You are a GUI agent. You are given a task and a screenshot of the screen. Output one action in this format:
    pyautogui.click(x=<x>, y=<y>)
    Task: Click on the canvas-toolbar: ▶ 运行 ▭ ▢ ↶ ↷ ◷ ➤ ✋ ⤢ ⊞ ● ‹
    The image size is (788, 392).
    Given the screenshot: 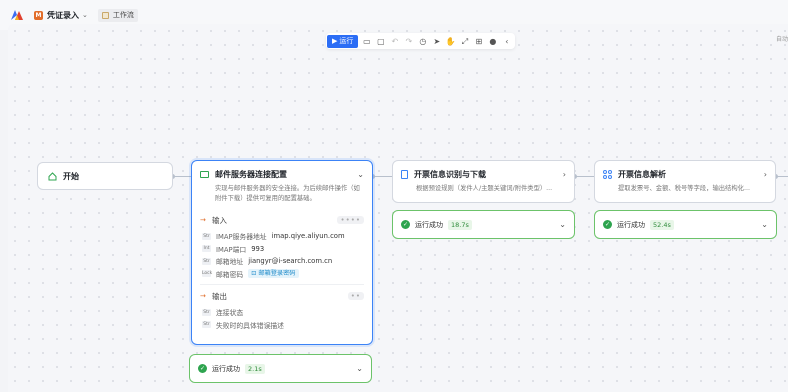 What is the action you would take?
    pyautogui.click(x=421, y=41)
    